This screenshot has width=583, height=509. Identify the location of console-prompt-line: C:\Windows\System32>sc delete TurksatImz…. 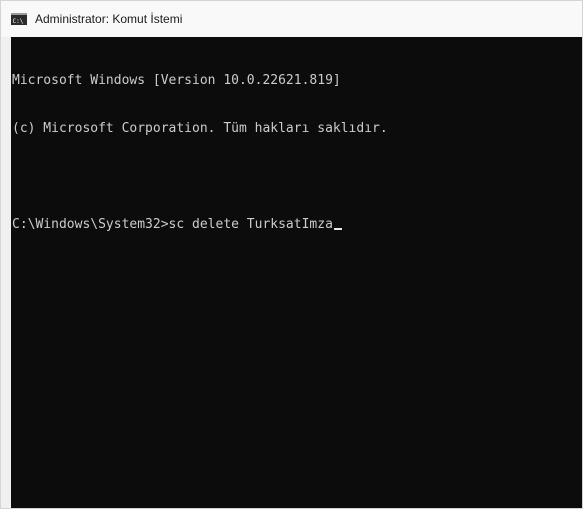
(200, 225).